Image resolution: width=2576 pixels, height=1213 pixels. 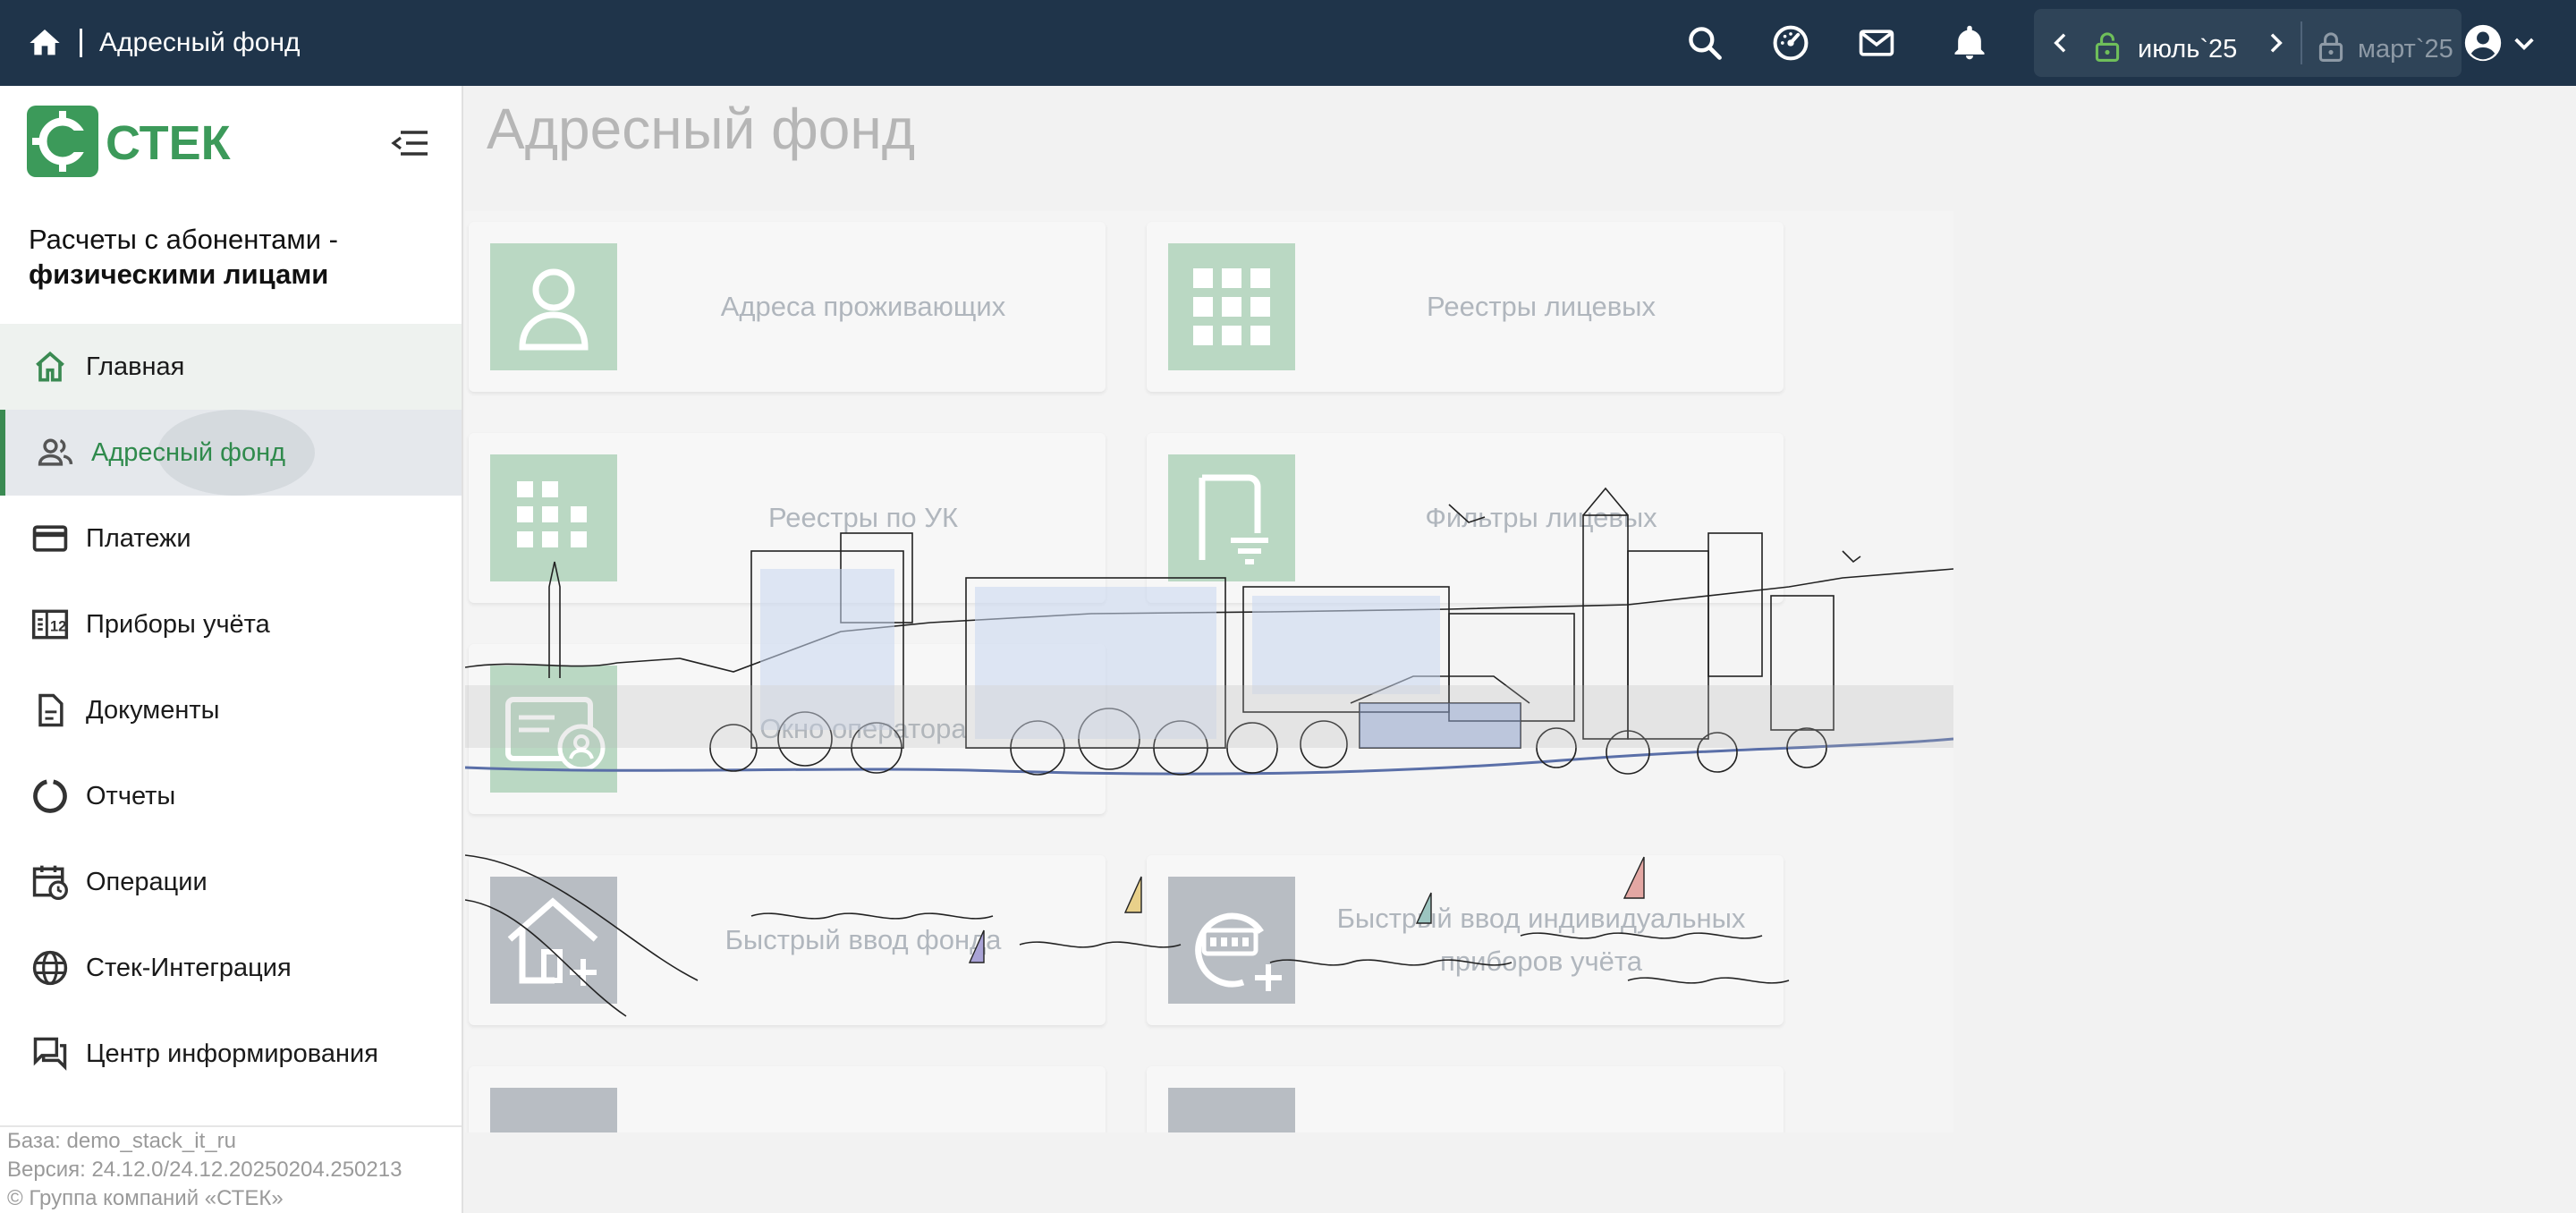 I want to click on globe-icon, so click(x=50, y=968).